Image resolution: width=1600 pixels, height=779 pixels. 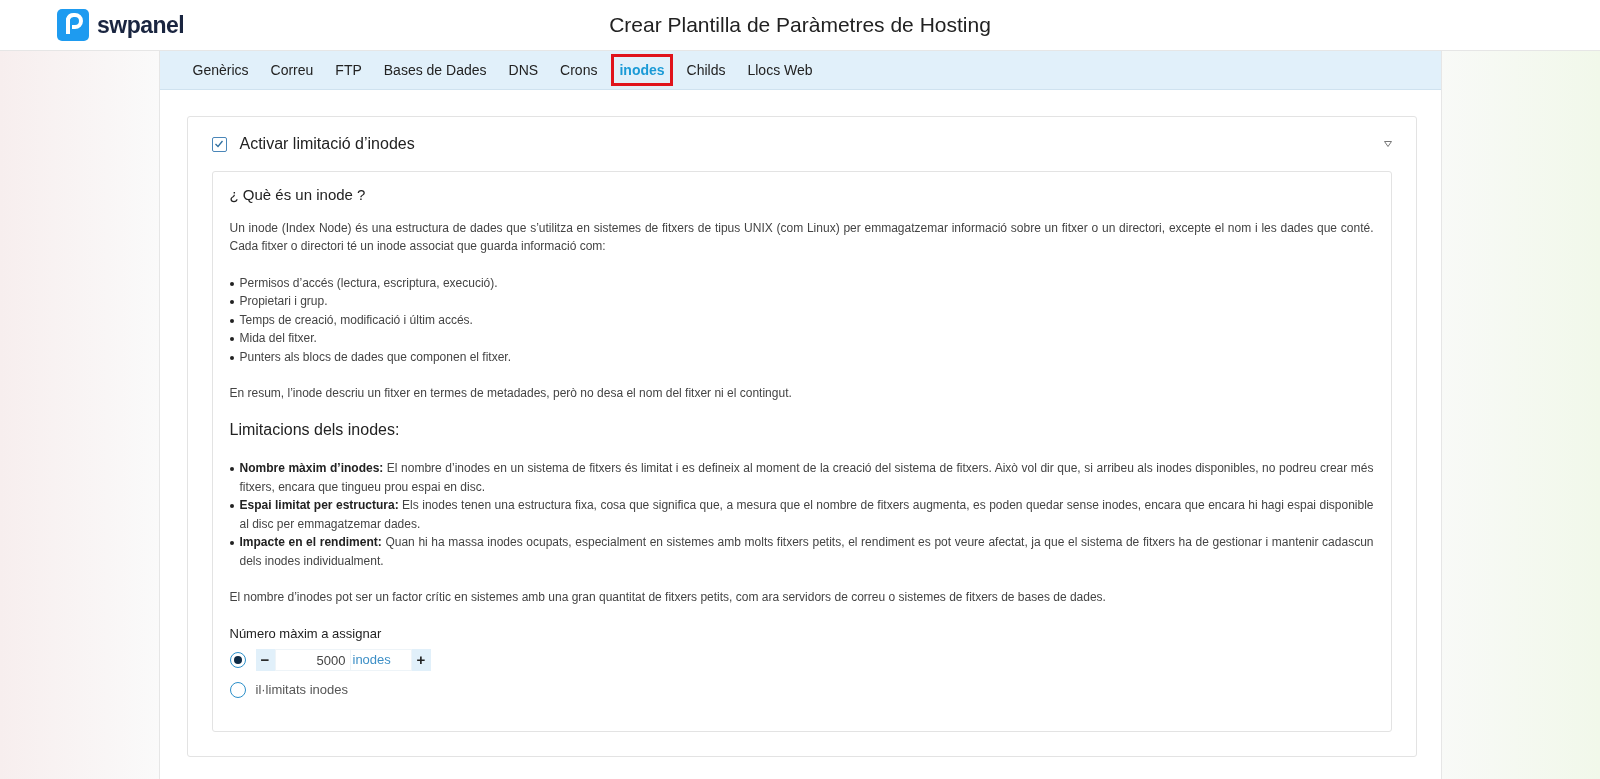 I want to click on tab: Bases de Dades, so click(x=435, y=70).